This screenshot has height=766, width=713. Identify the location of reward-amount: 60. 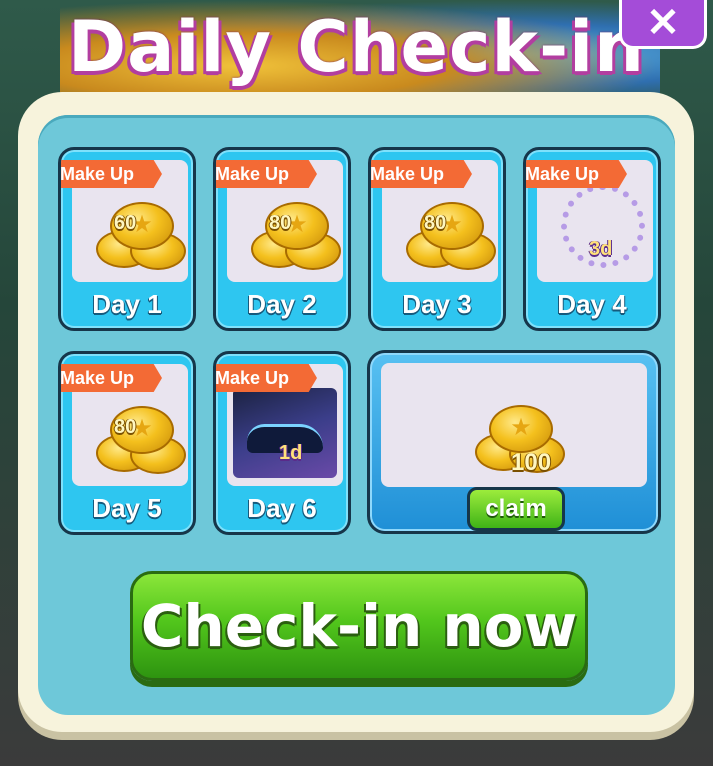
(125, 223).